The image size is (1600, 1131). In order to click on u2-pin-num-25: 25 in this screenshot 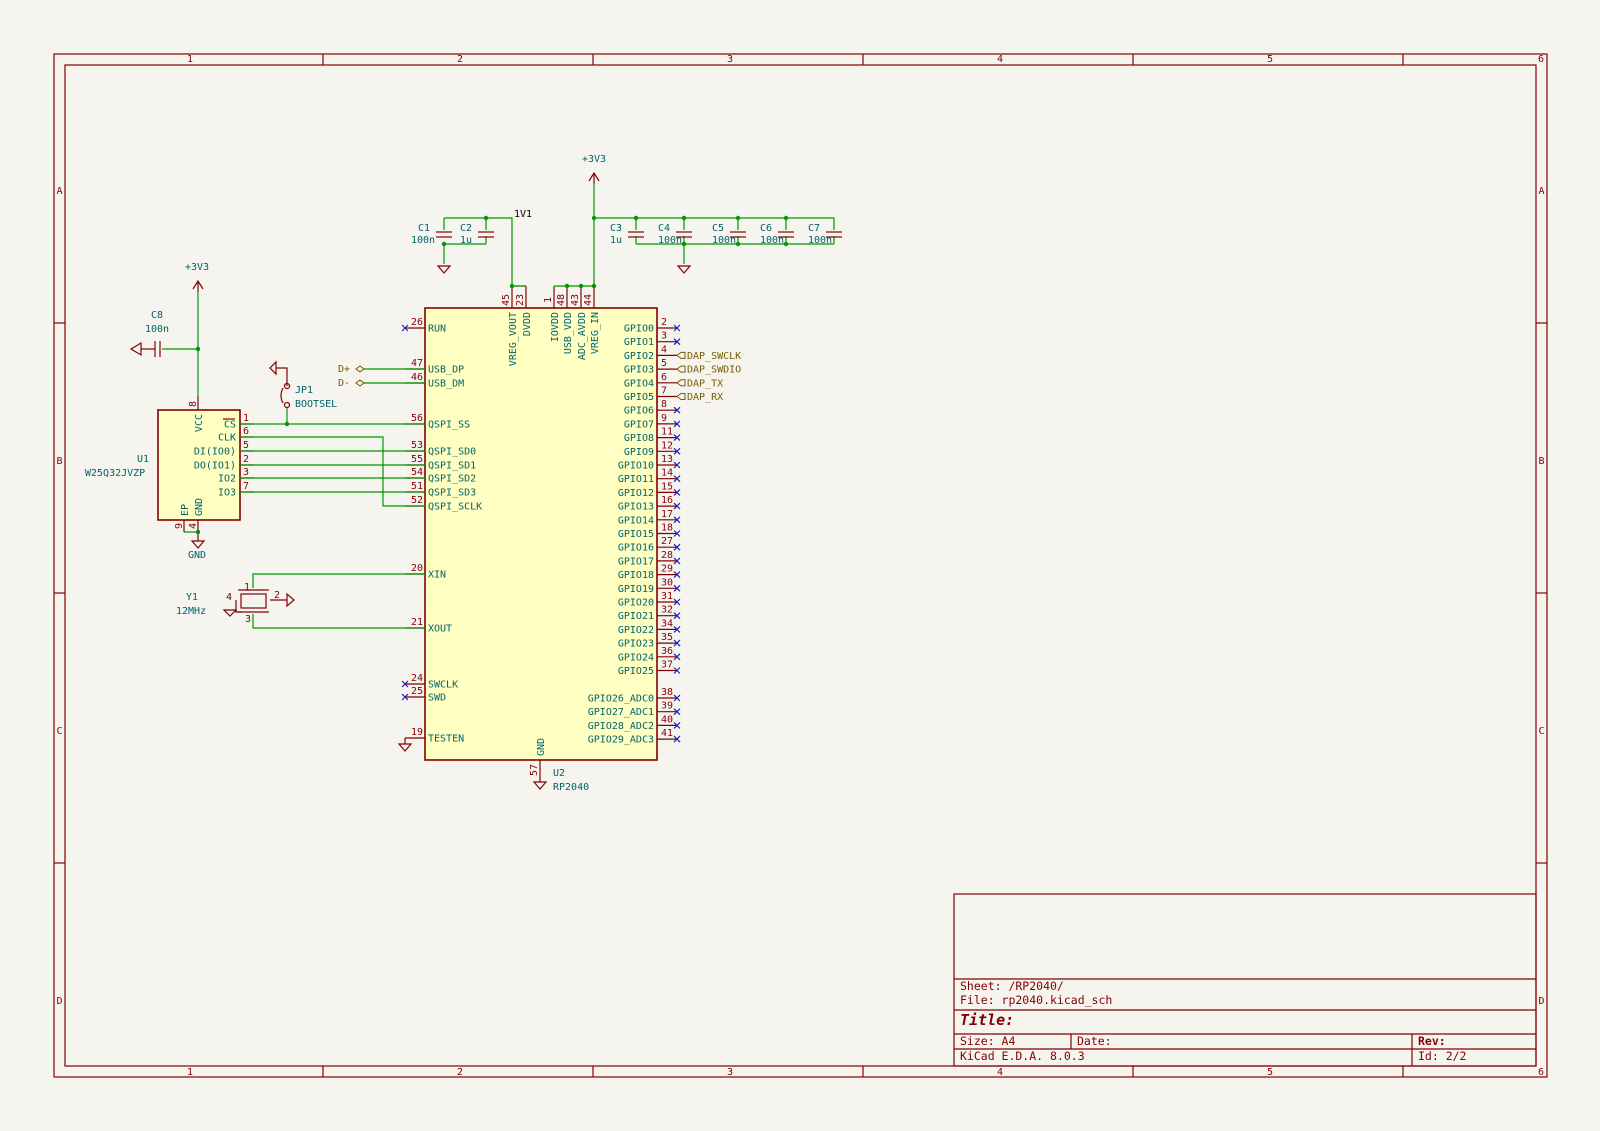, I will do `click(417, 691)`.